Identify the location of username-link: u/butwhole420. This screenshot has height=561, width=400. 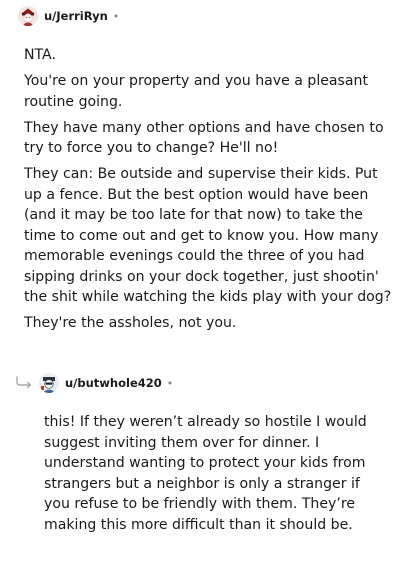
(113, 383).